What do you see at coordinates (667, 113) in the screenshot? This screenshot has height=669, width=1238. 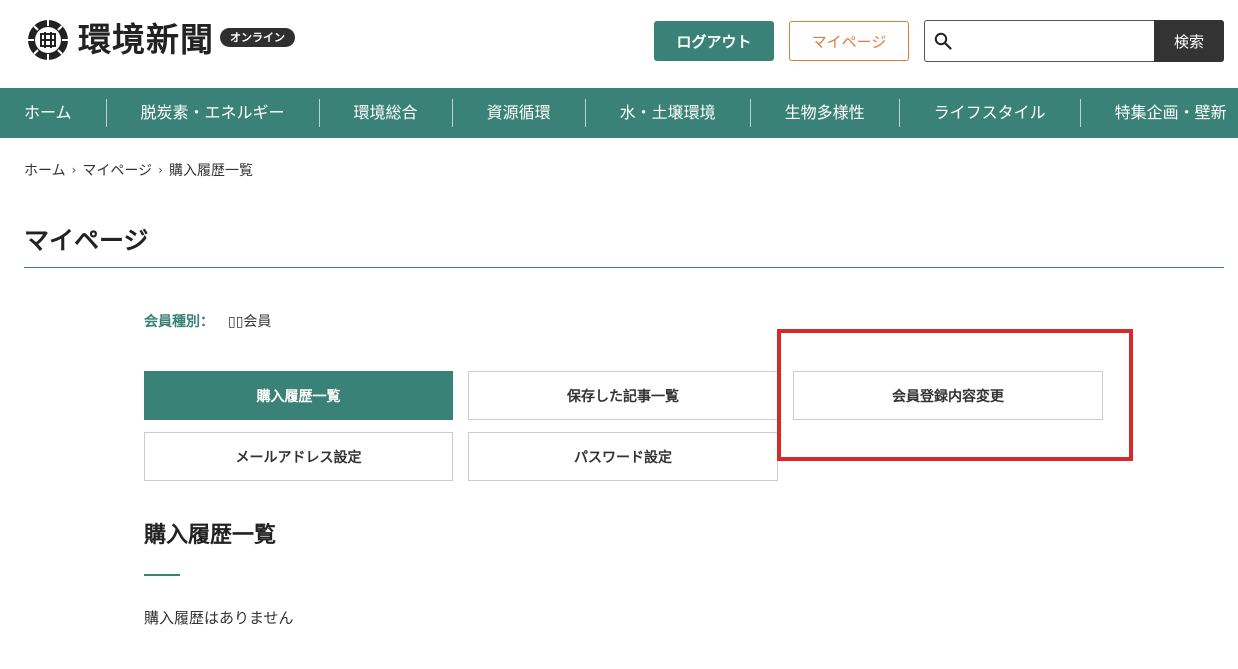 I see `nav-item-water-soil: 水・土壌環境` at bounding box center [667, 113].